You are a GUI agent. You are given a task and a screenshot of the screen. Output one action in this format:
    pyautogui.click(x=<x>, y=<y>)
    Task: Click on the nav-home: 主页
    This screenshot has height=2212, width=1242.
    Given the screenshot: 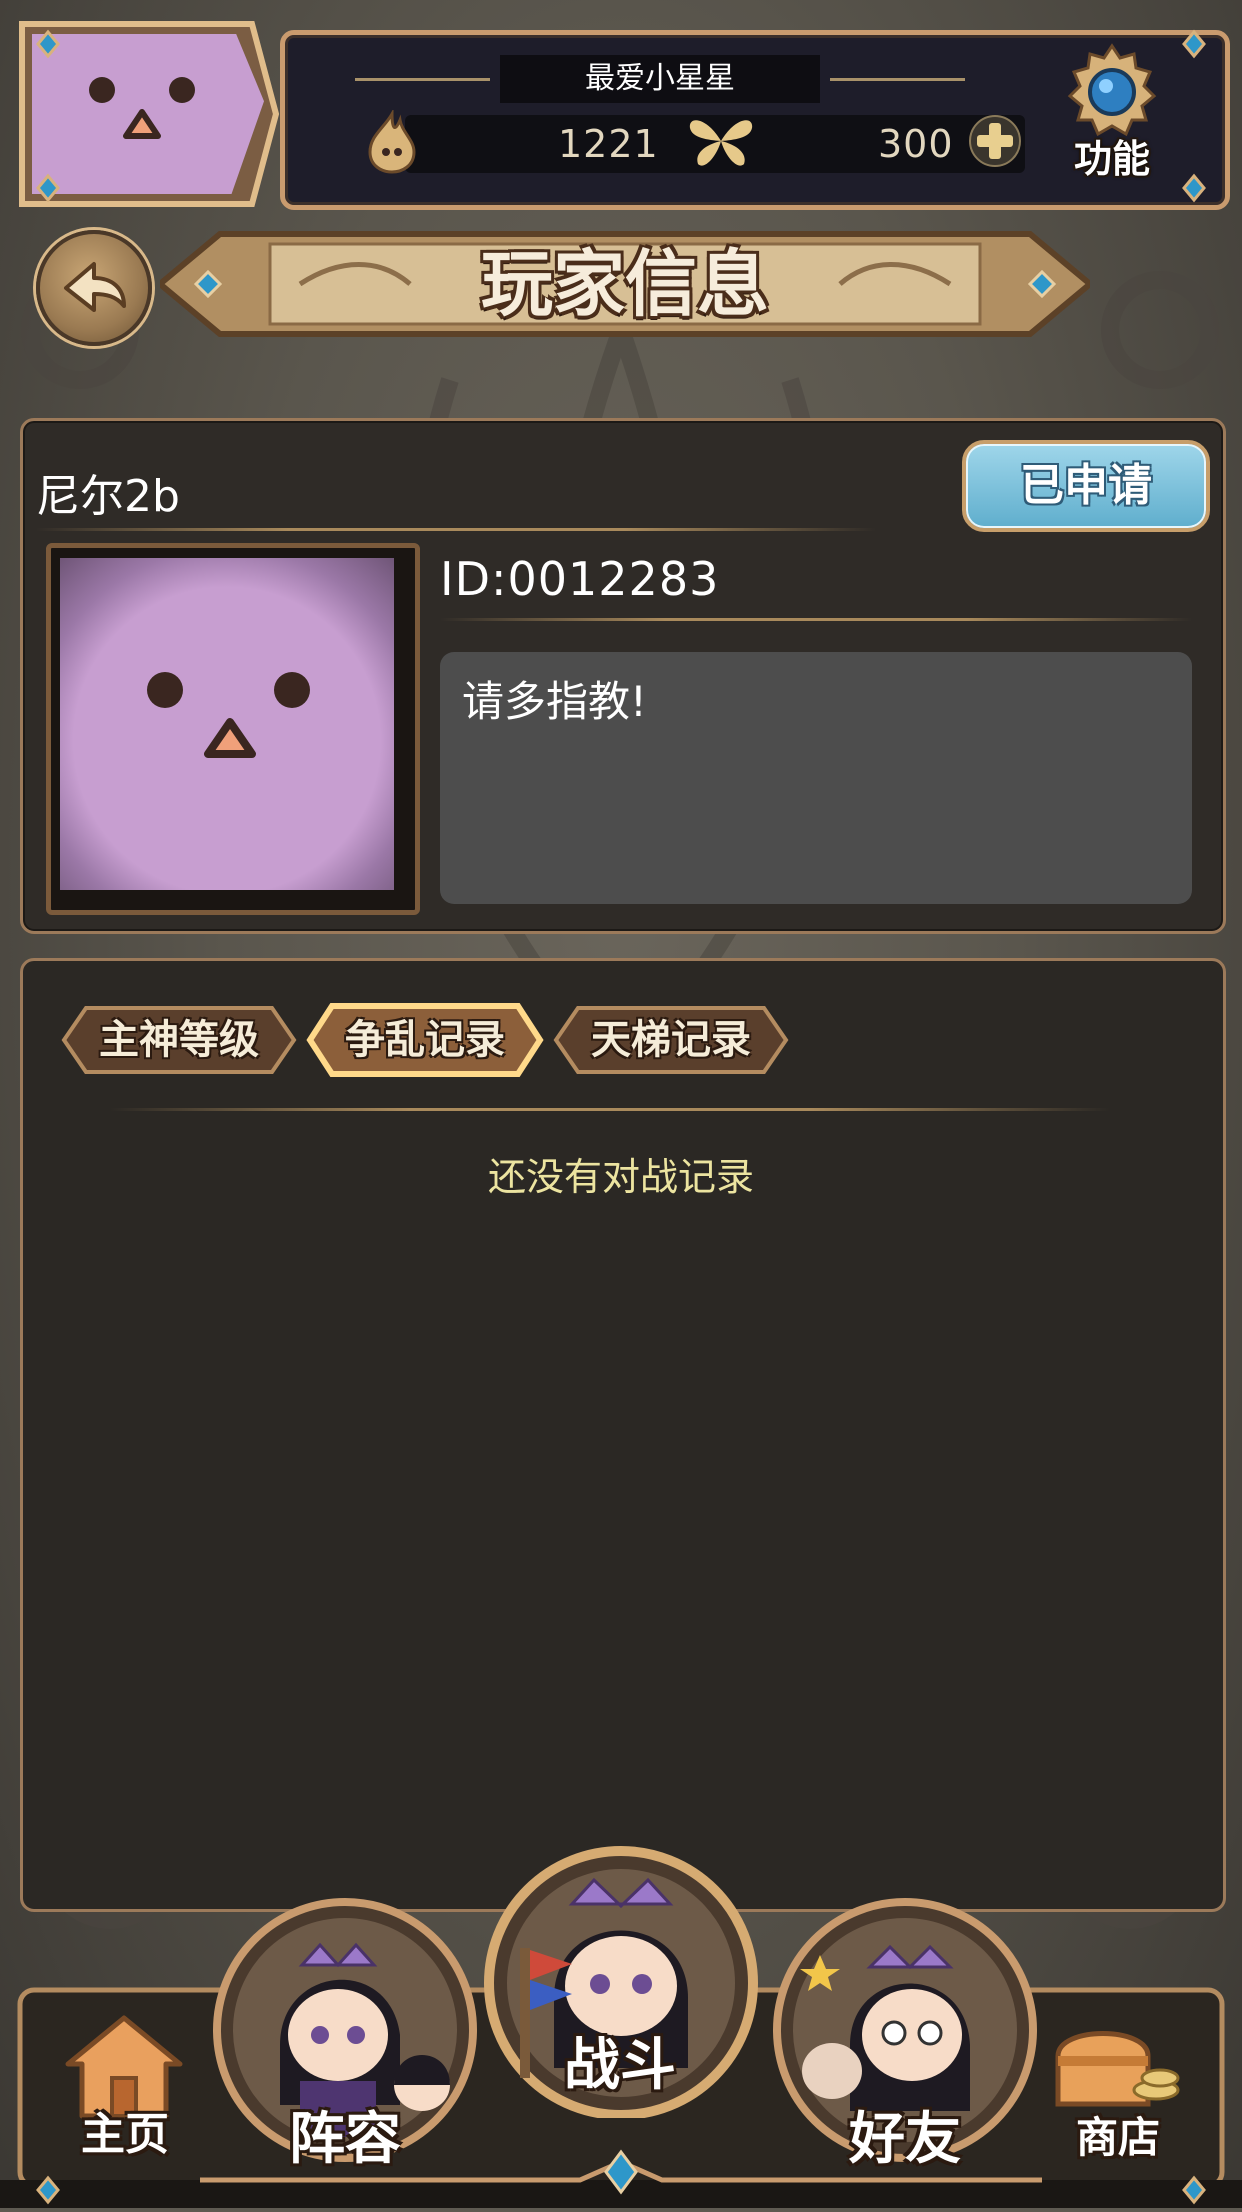 What is the action you would take?
    pyautogui.click(x=125, y=2130)
    